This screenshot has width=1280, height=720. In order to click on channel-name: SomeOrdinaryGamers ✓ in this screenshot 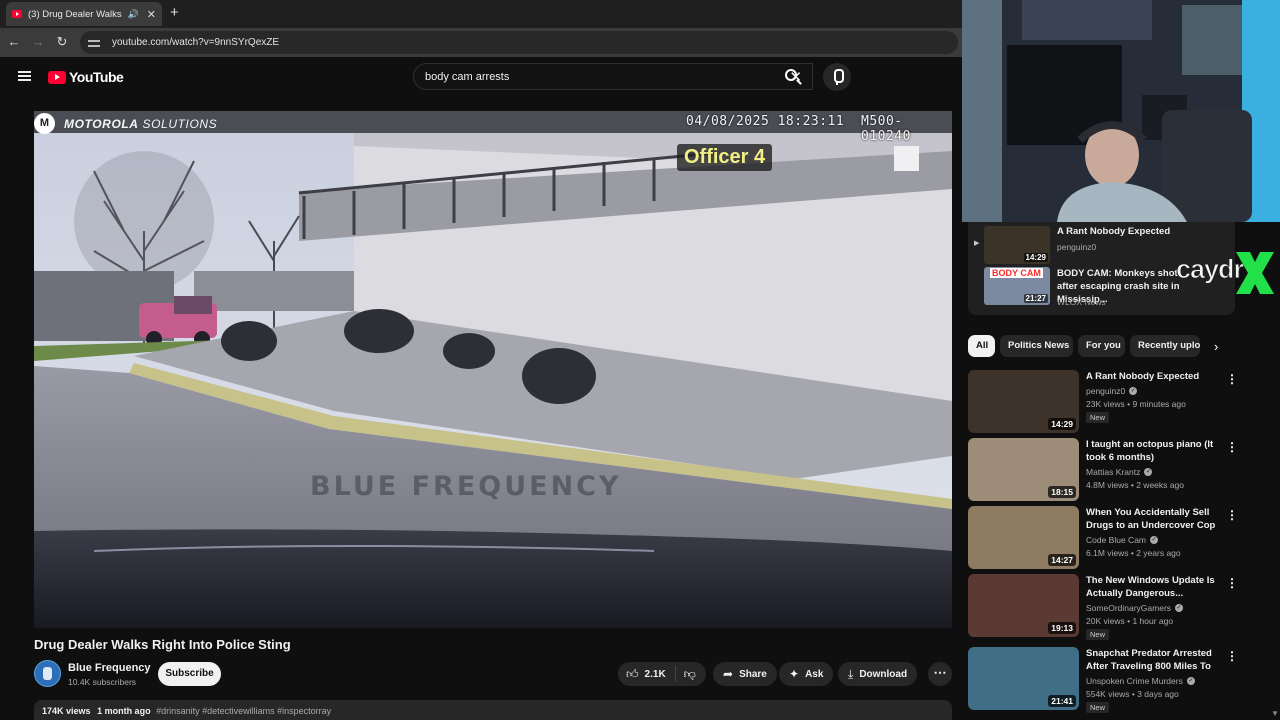, I will do `click(1135, 608)`.